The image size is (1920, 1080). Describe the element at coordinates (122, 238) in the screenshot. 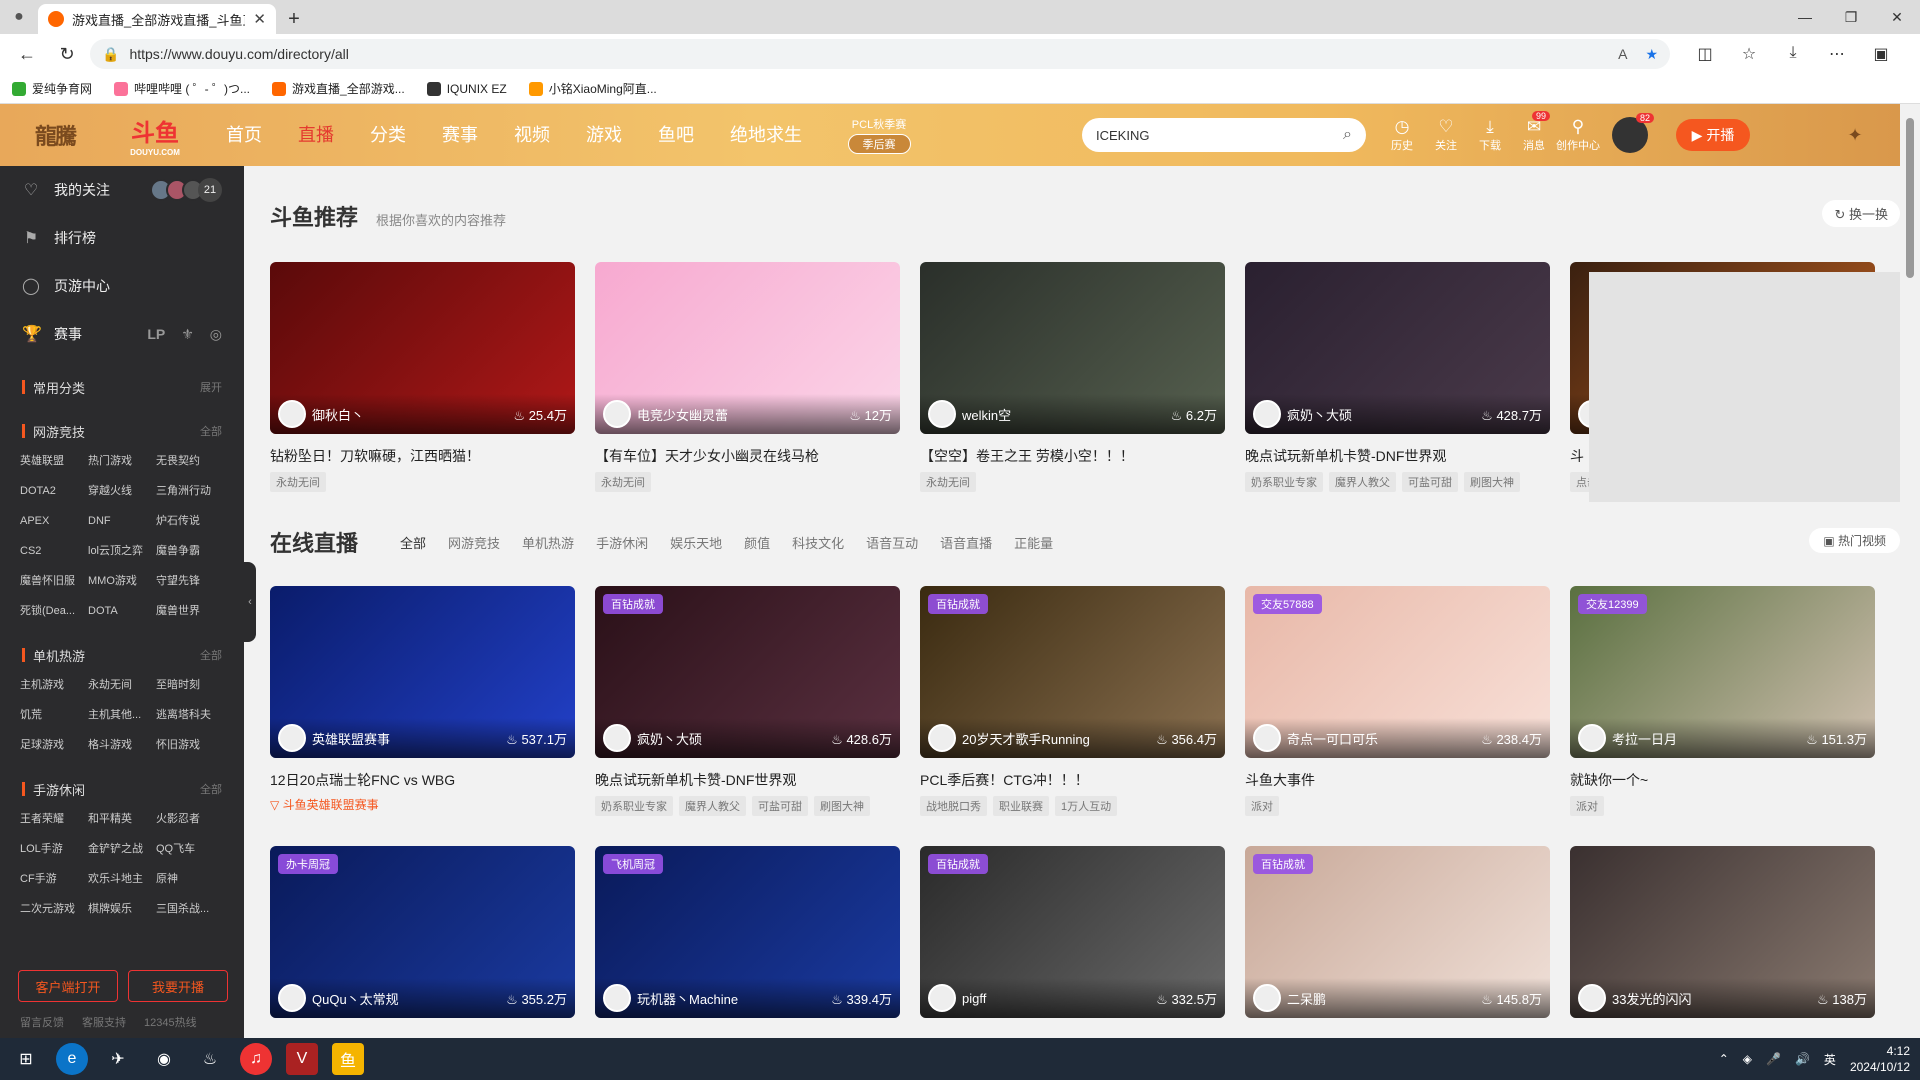

I see `sidebar-item-ranking: ⚑ 排行榜` at that location.